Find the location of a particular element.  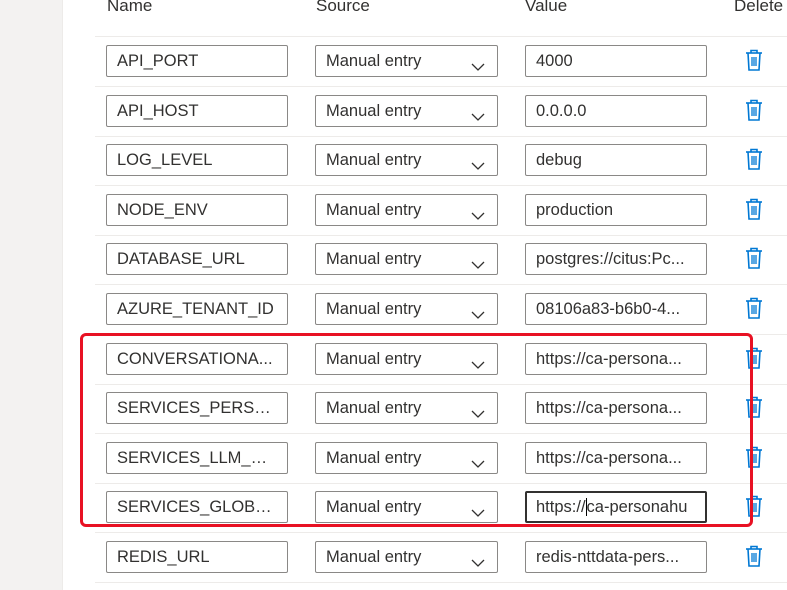

column-header-delete: Delete is located at coordinates (759, 7).